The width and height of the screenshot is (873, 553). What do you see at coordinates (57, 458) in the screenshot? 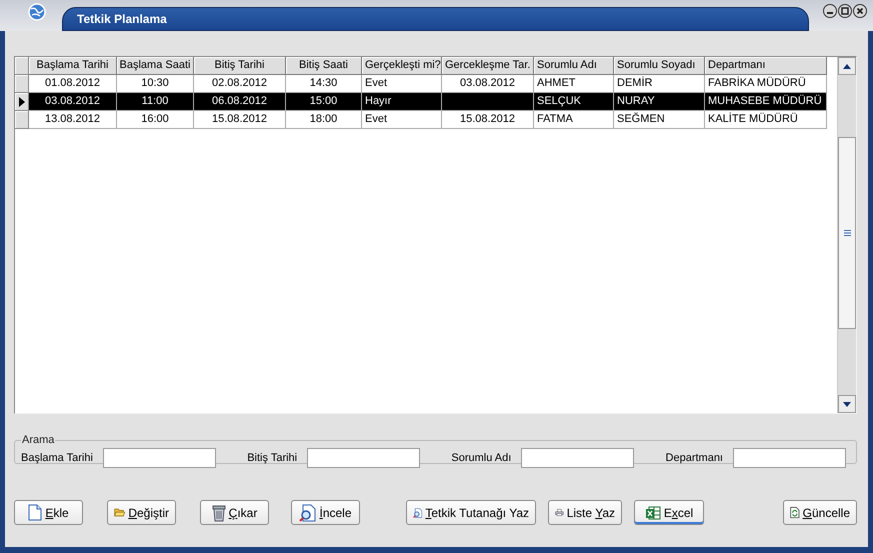
I see `field-label: Başlama Tarihi` at bounding box center [57, 458].